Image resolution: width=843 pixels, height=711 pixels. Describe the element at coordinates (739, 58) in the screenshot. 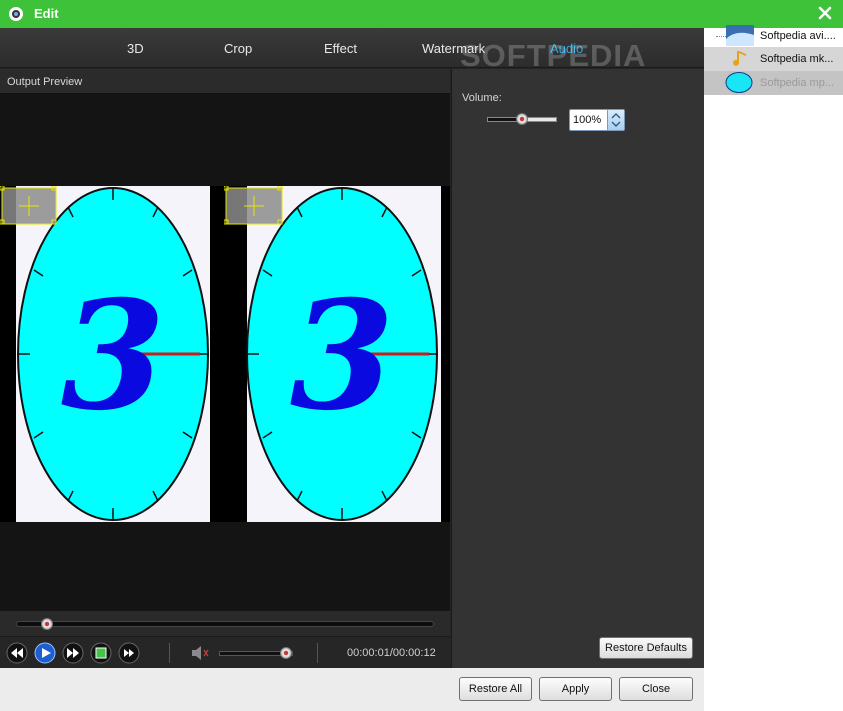

I see `music-note-icon` at that location.